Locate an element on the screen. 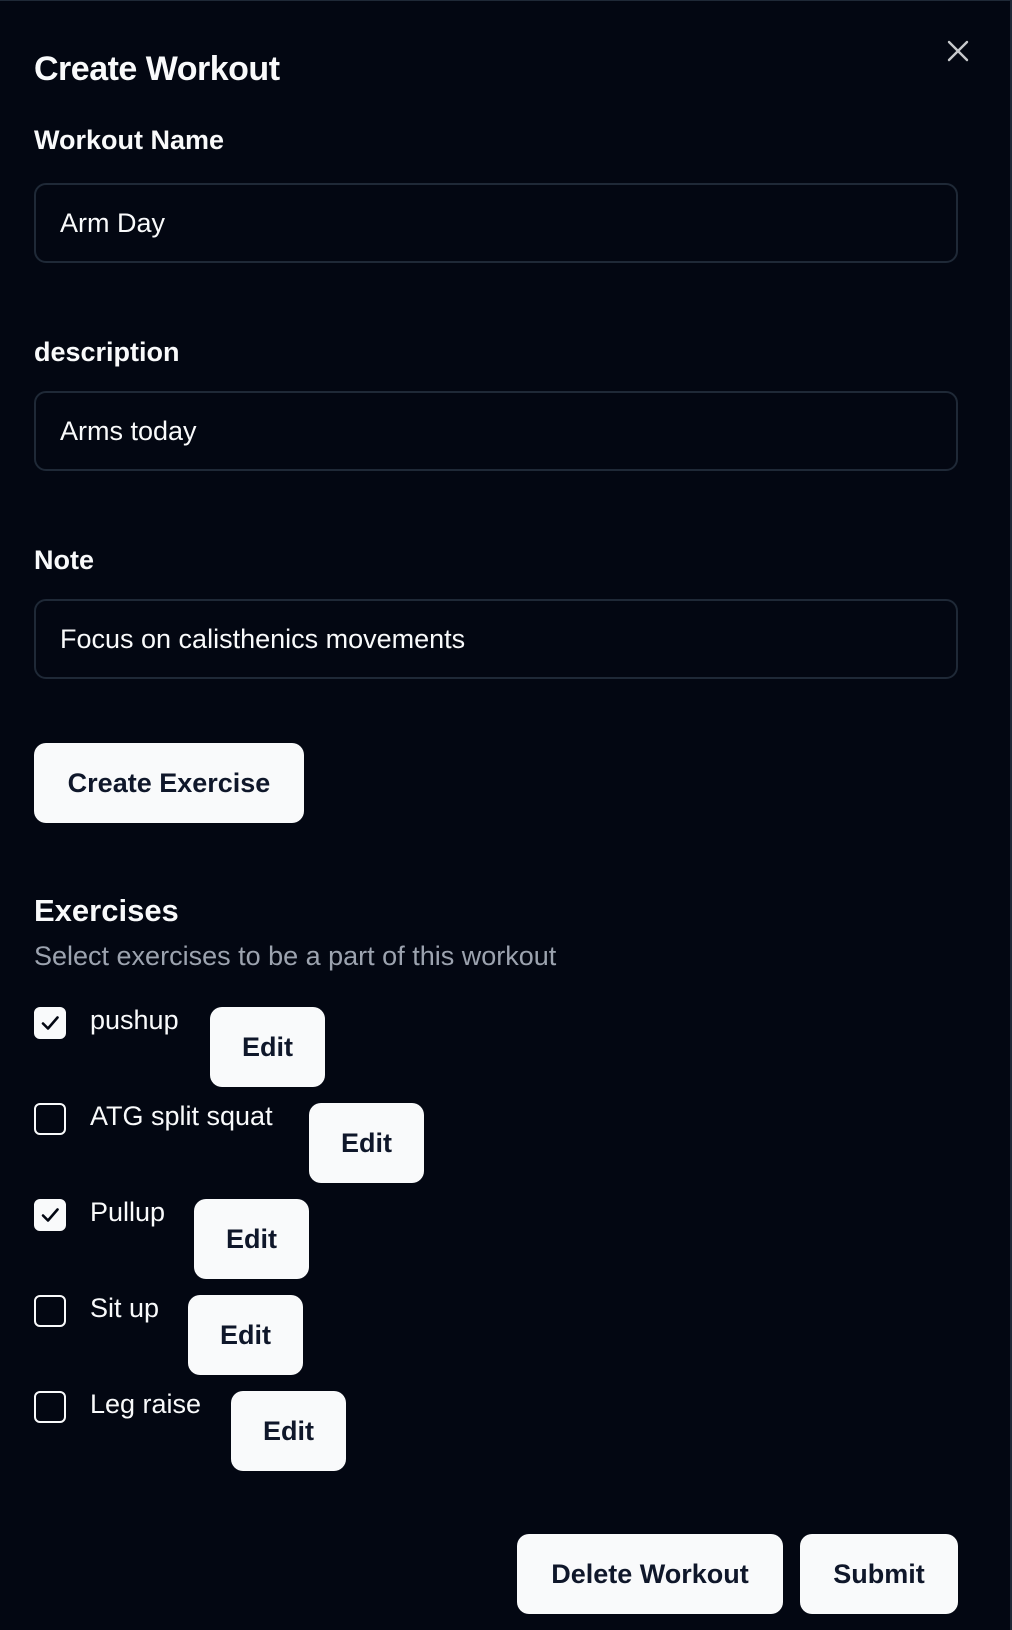  description-label: description is located at coordinates (107, 352).